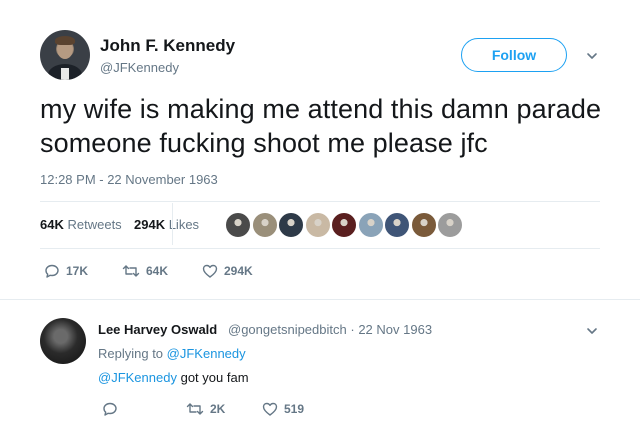 The width and height of the screenshot is (640, 429). I want to click on reply-button: 17K, so click(66, 271).